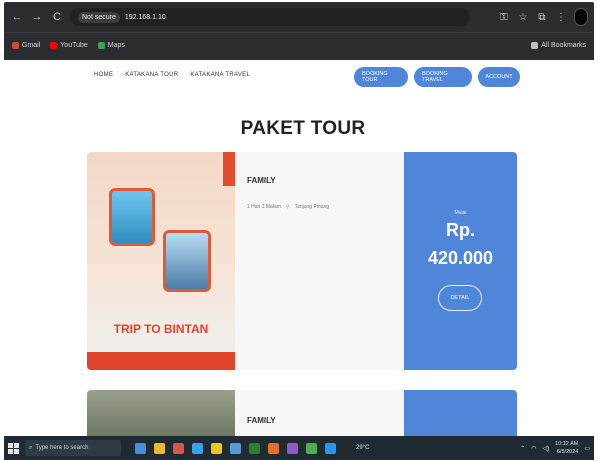  What do you see at coordinates (270, 17) in the screenshot?
I see `address-bar: Not secure 192.168.1.10` at bounding box center [270, 17].